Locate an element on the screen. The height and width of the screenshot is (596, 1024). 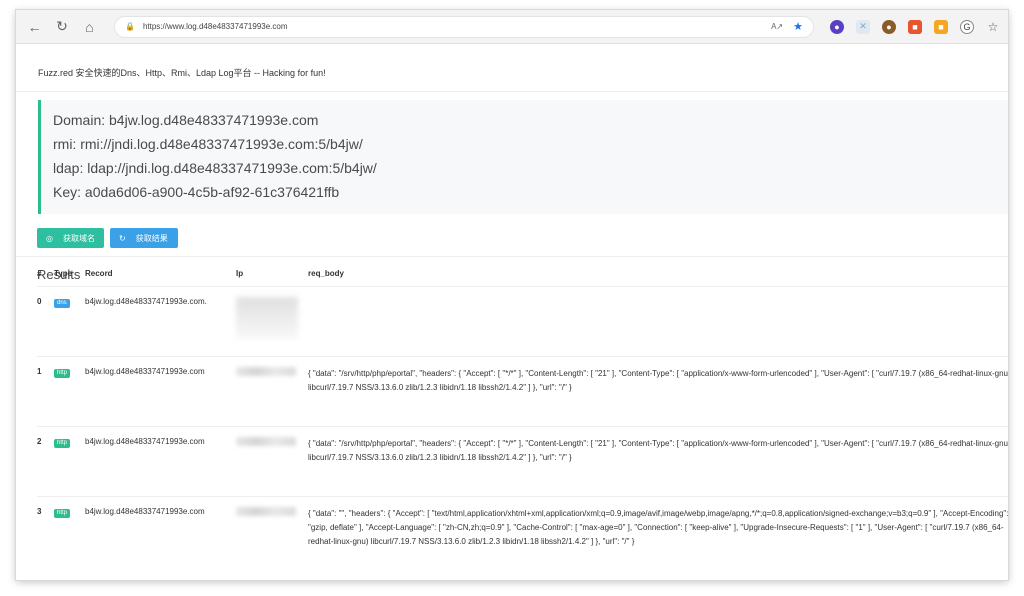
row-num: 0 is located at coordinates (45, 320).